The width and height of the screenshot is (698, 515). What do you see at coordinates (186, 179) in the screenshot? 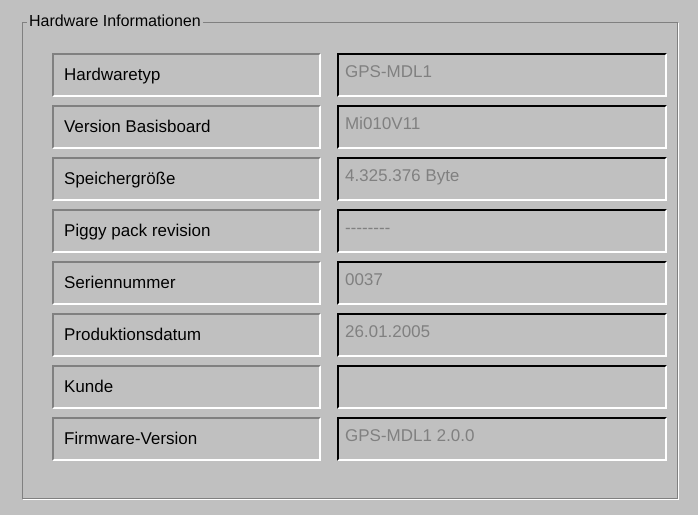
I see `field-label: Speichergröße` at bounding box center [186, 179].